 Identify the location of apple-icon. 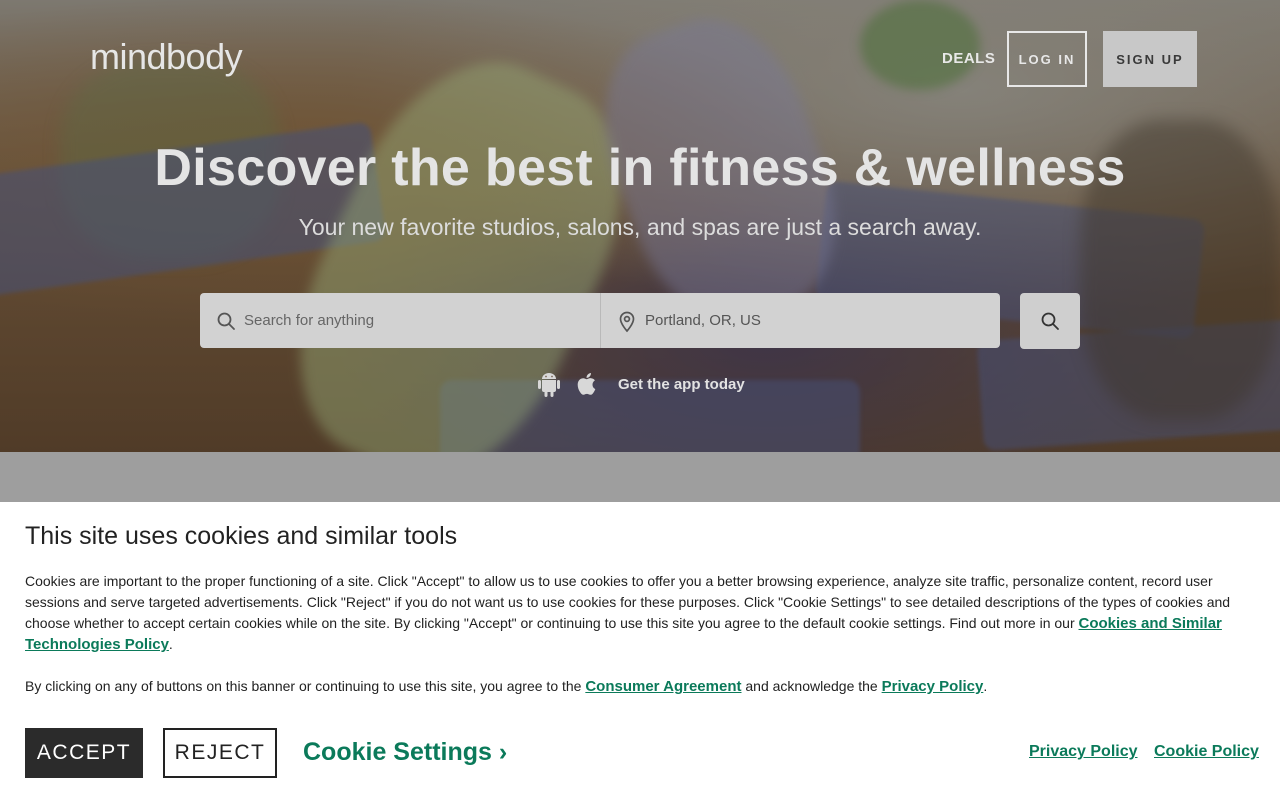
(588, 384).